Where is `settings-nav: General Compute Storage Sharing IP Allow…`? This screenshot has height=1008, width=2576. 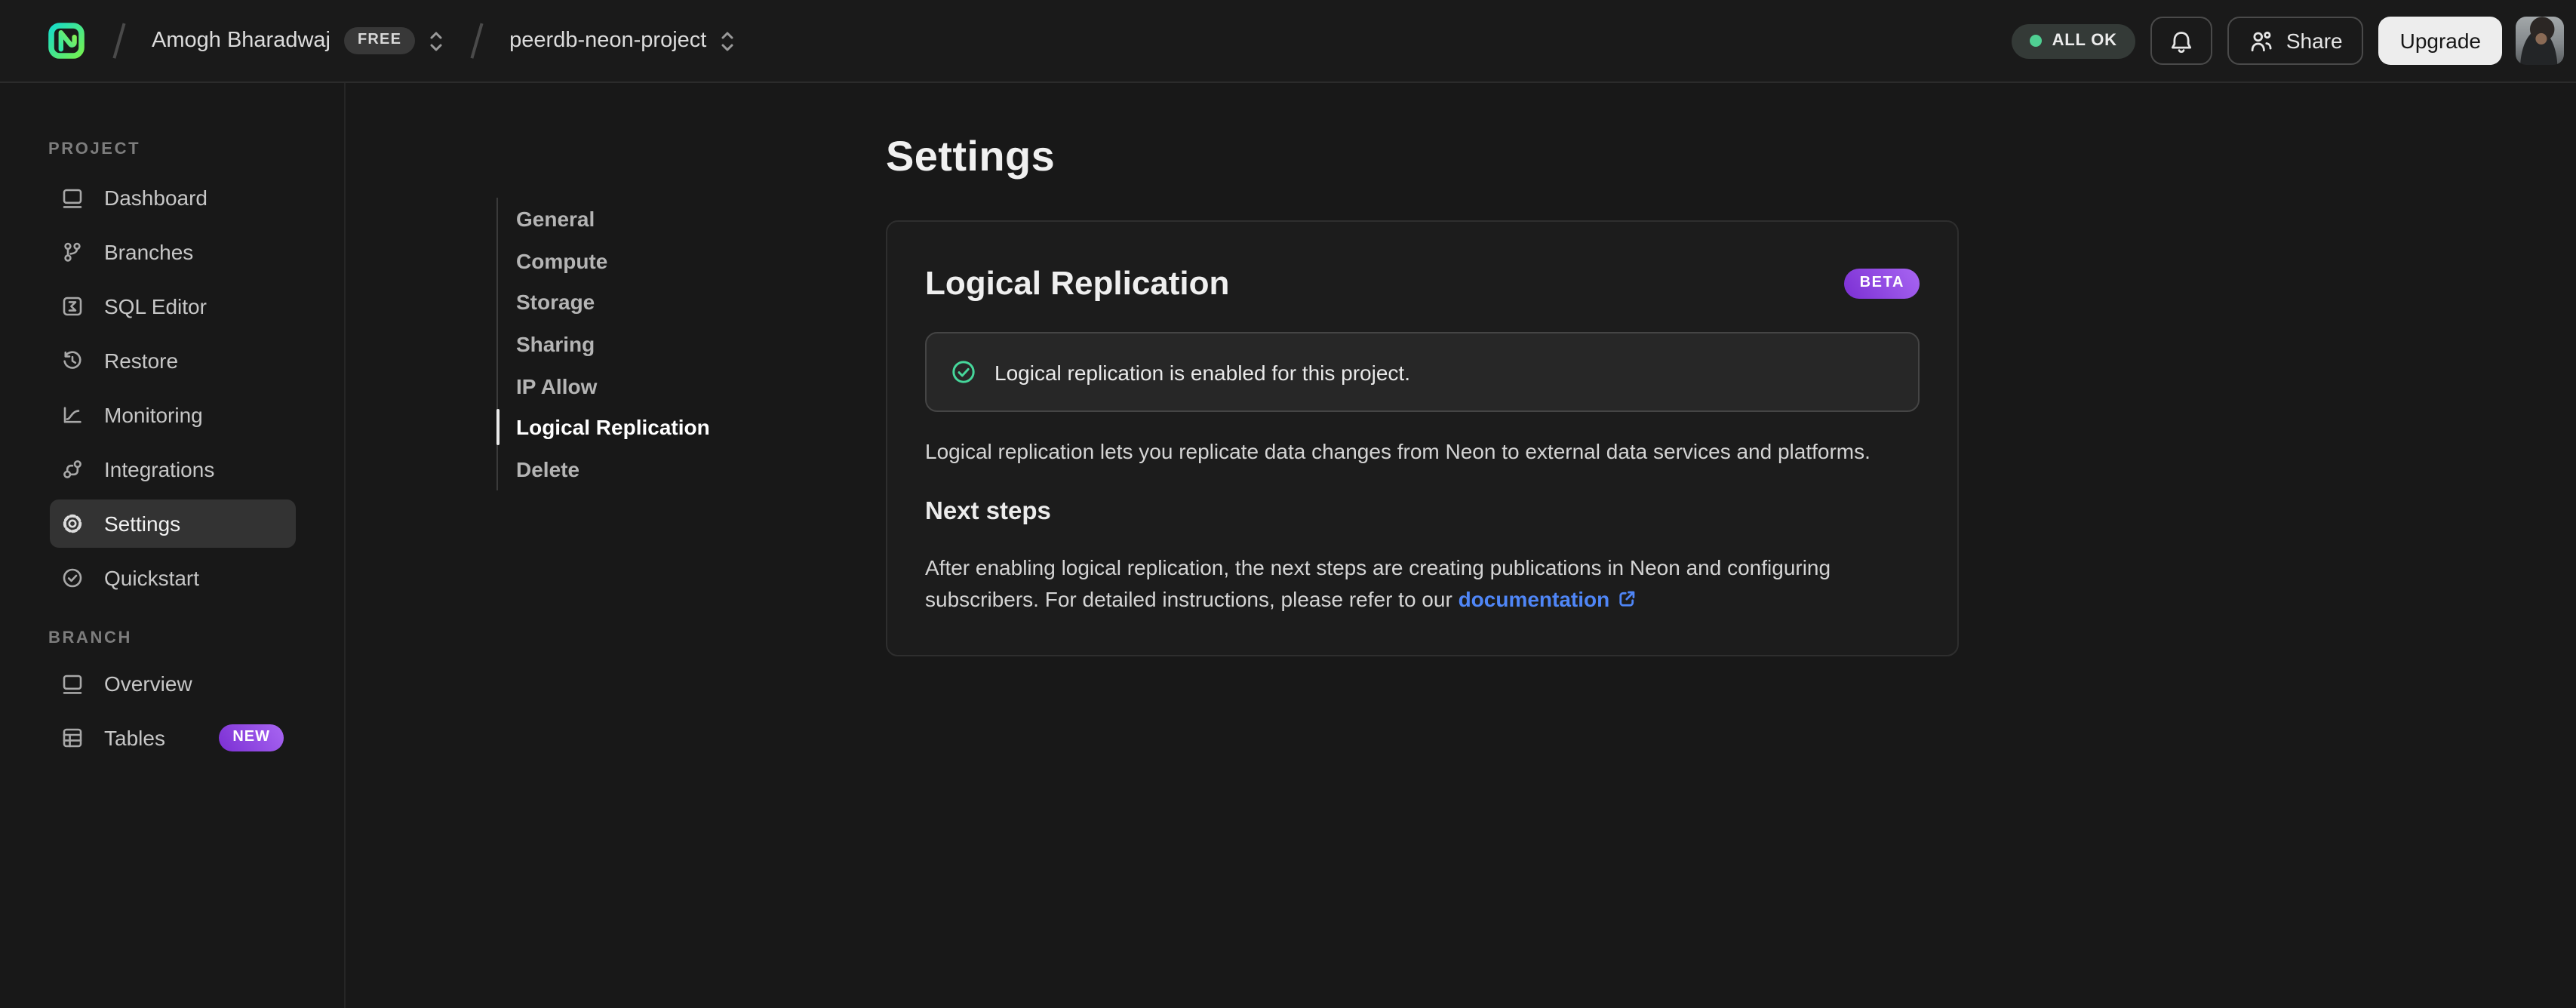
settings-nav: General Compute Storage Sharing IP Allow… is located at coordinates (602, 344).